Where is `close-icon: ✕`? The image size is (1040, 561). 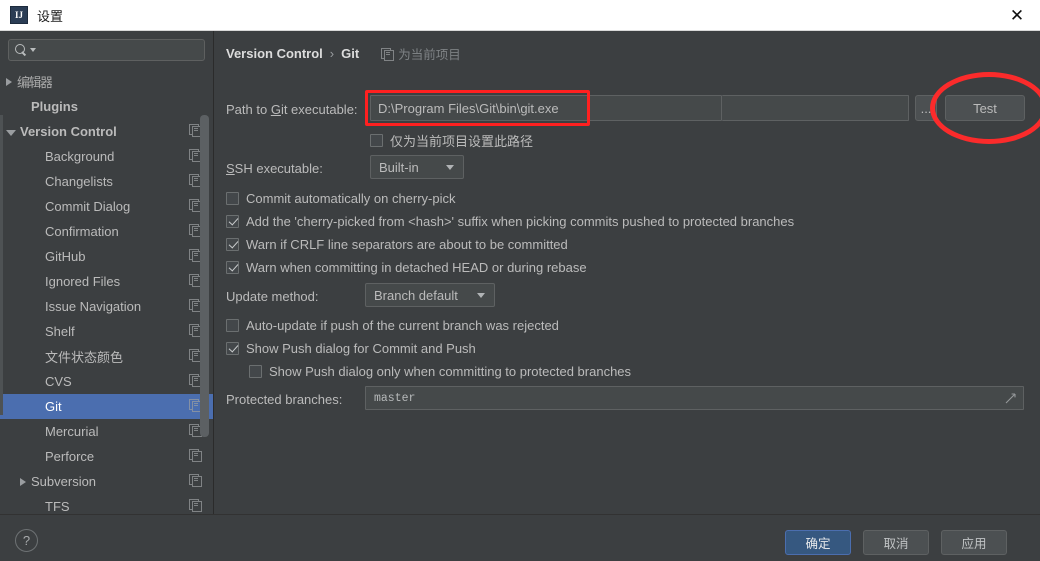 close-icon: ✕ is located at coordinates (1017, 15).